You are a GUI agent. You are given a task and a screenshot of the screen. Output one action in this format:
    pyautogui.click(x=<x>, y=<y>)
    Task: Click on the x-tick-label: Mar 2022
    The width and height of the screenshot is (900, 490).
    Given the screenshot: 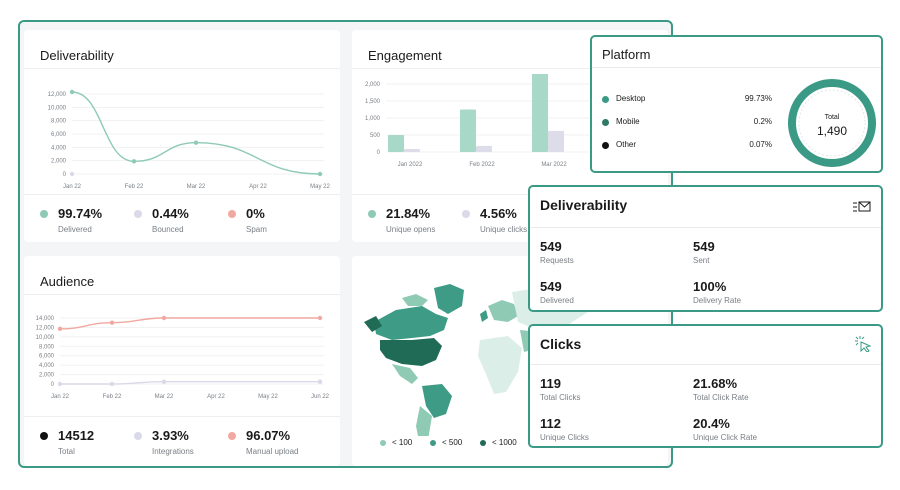 What is the action you would take?
    pyautogui.click(x=554, y=165)
    